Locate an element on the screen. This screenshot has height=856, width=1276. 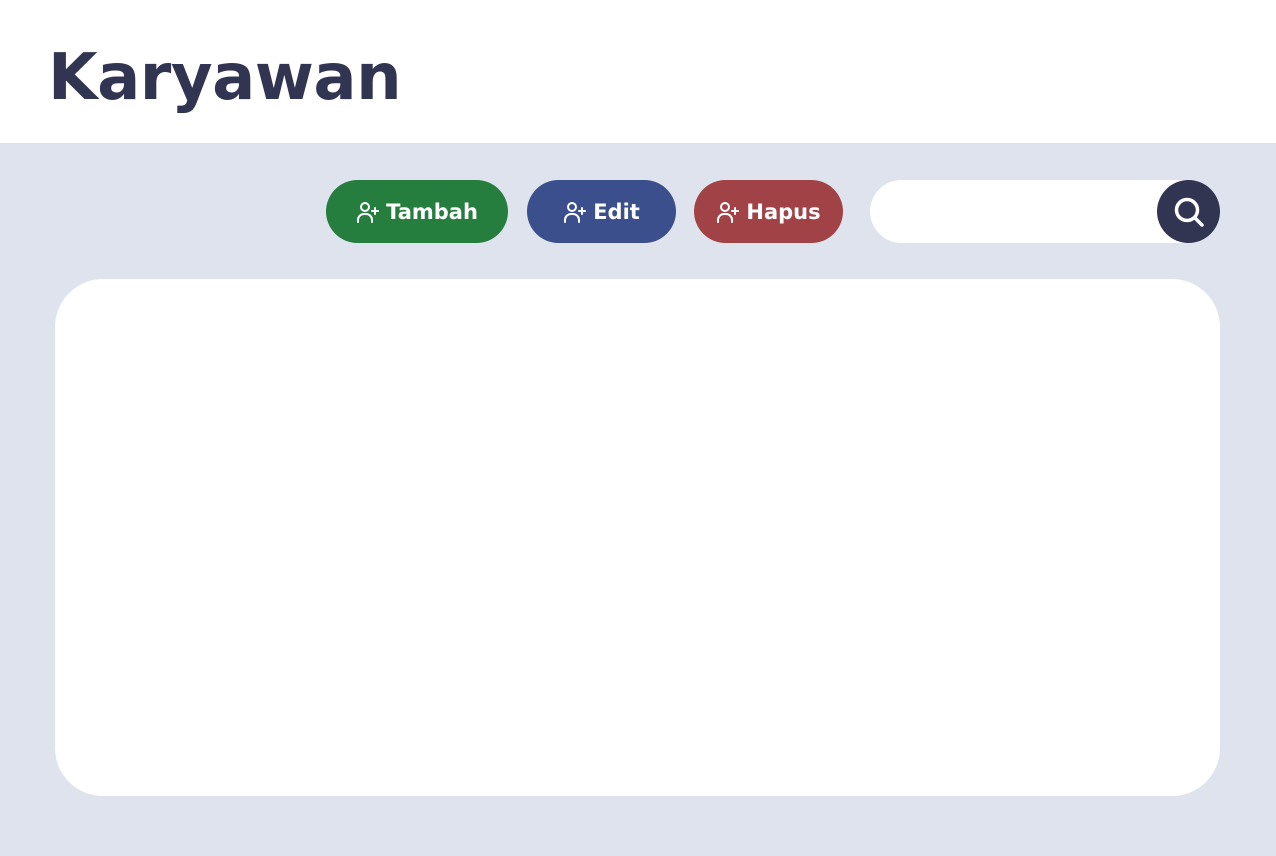
search-input is located at coordinates (1012, 211).